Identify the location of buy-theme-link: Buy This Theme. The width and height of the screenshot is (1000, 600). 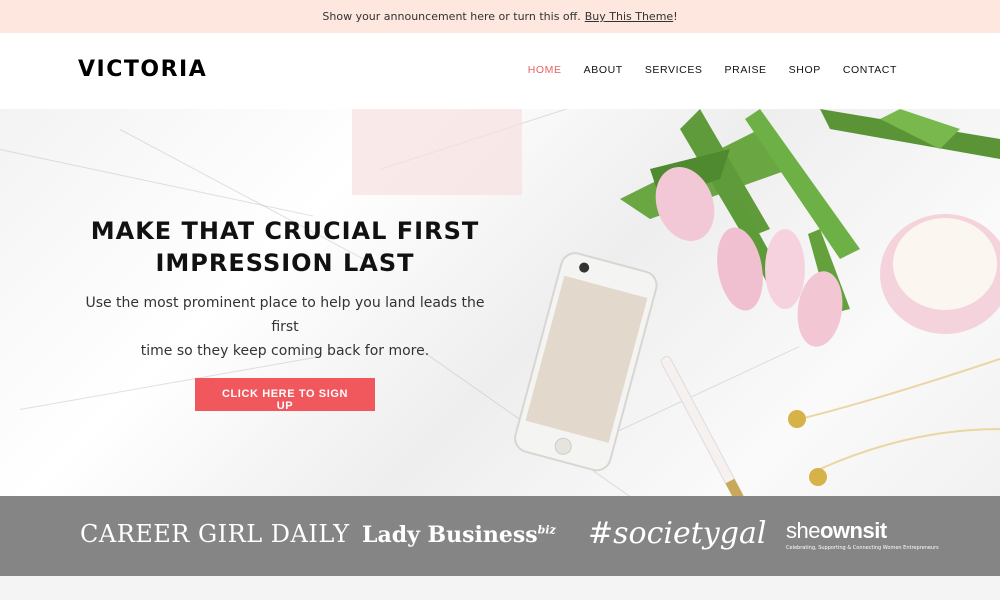
(629, 16).